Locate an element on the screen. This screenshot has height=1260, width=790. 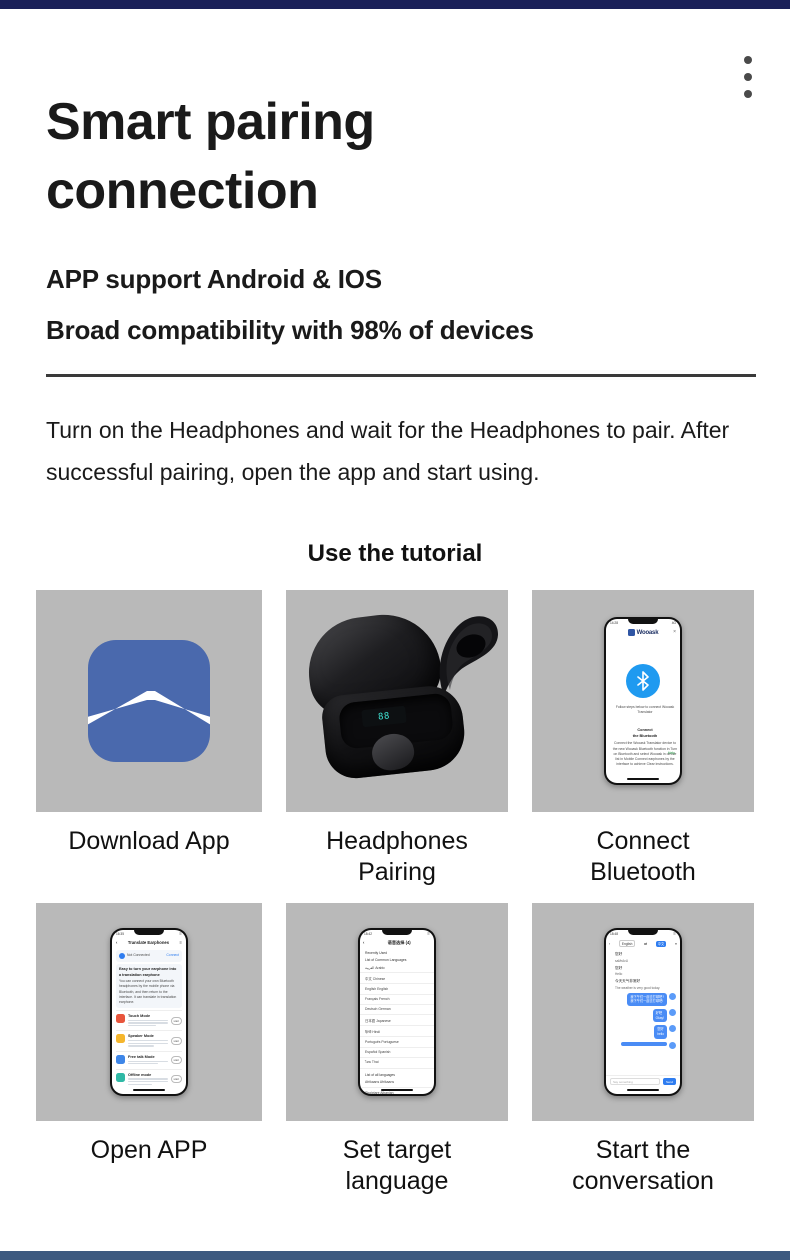
chevron-logo-icon is located at coordinates (149, 708).